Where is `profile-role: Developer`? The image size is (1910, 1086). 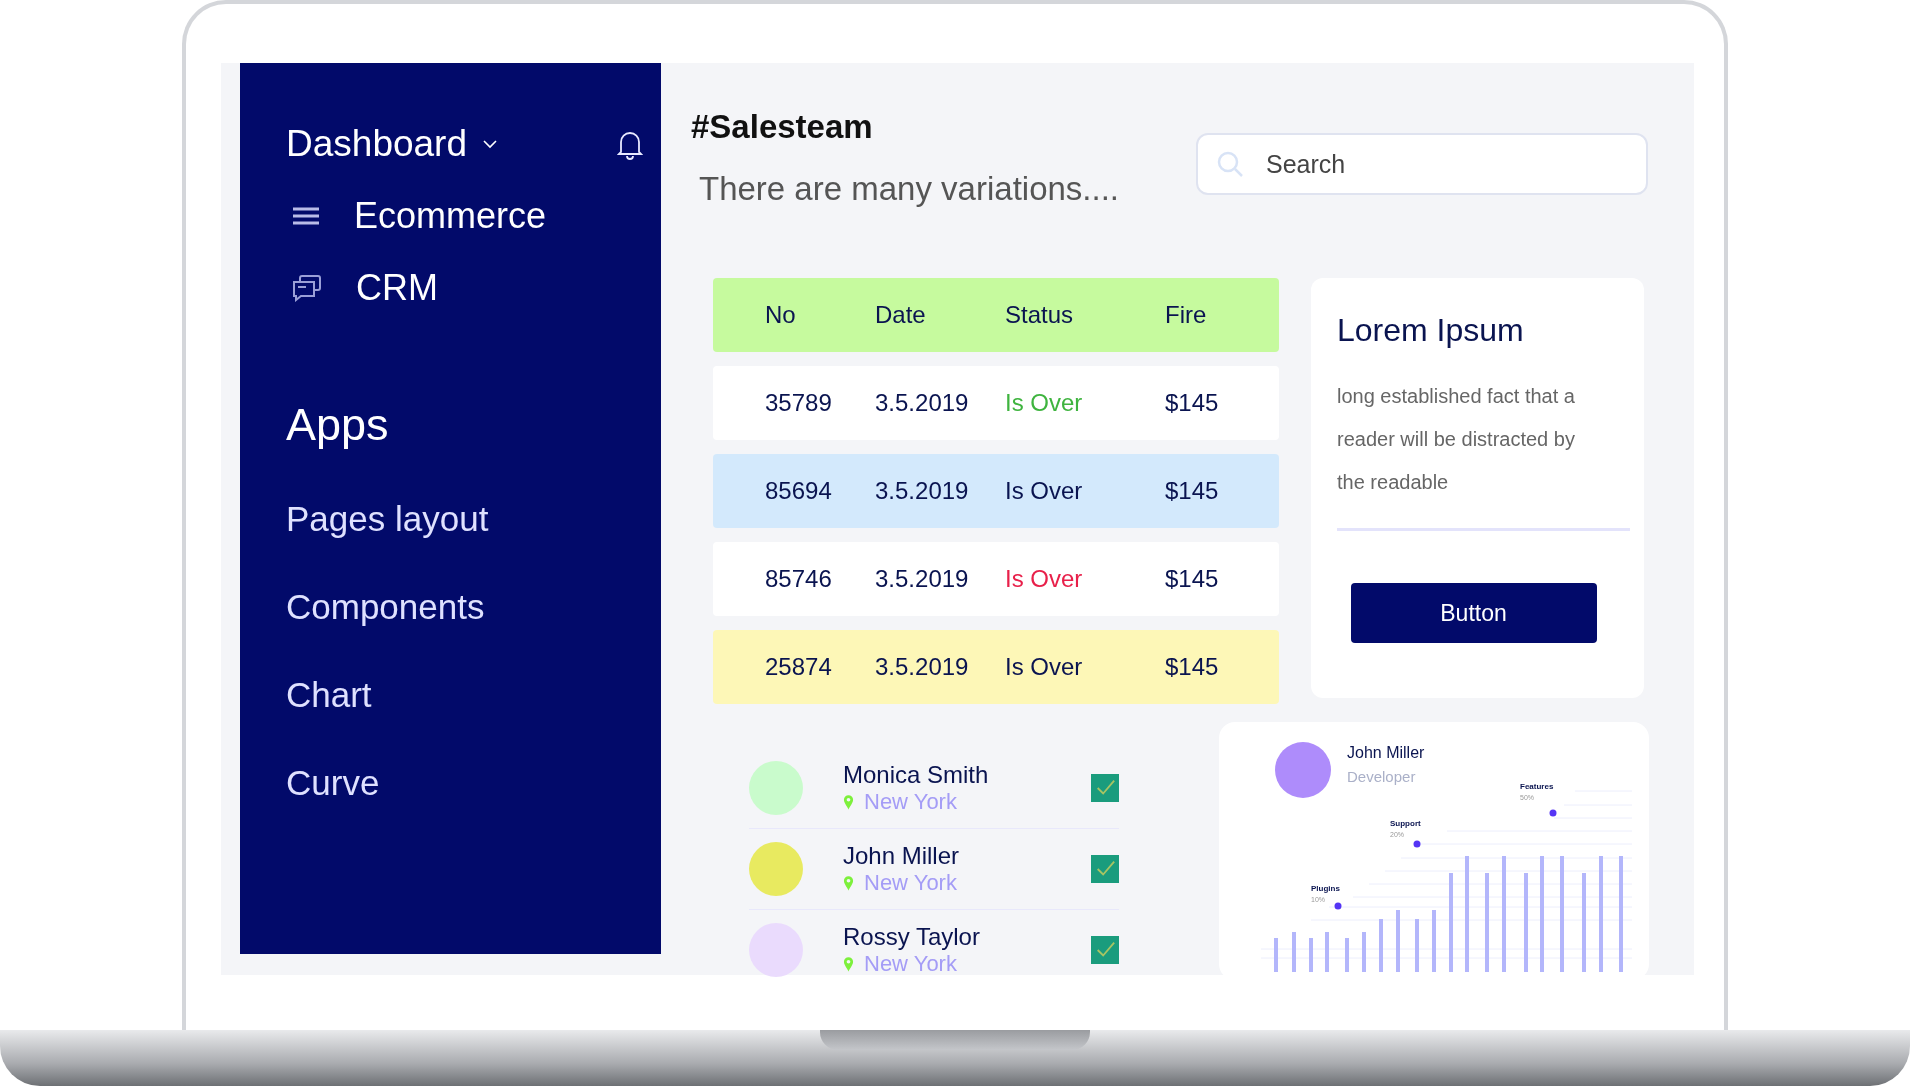
profile-role: Developer is located at coordinates (1381, 776).